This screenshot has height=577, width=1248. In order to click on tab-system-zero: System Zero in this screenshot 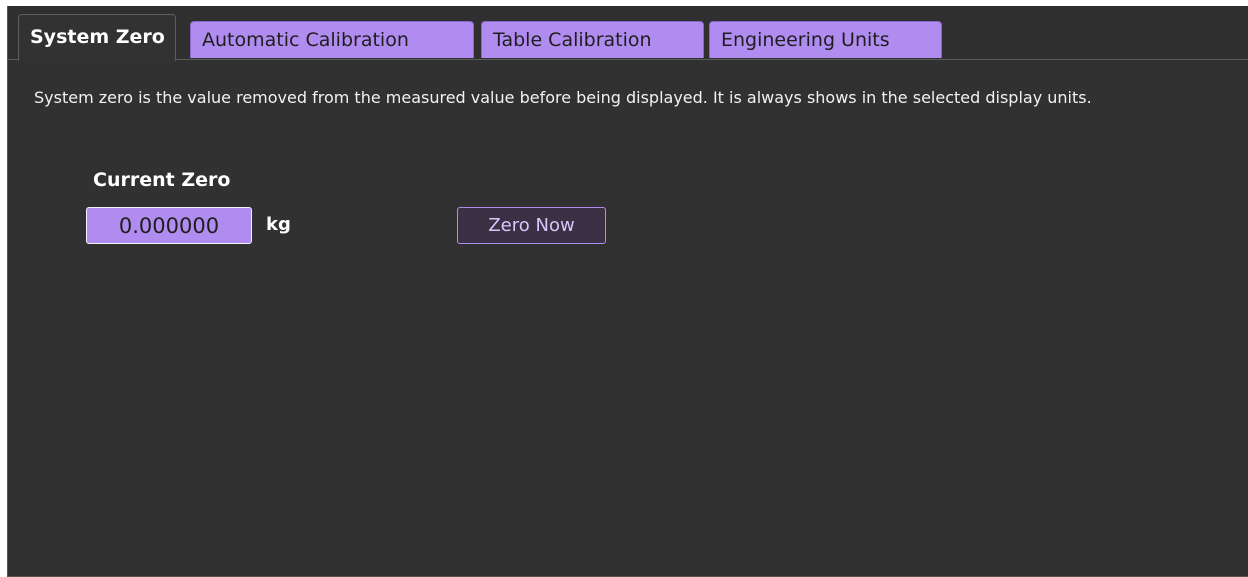, I will do `click(97, 37)`.